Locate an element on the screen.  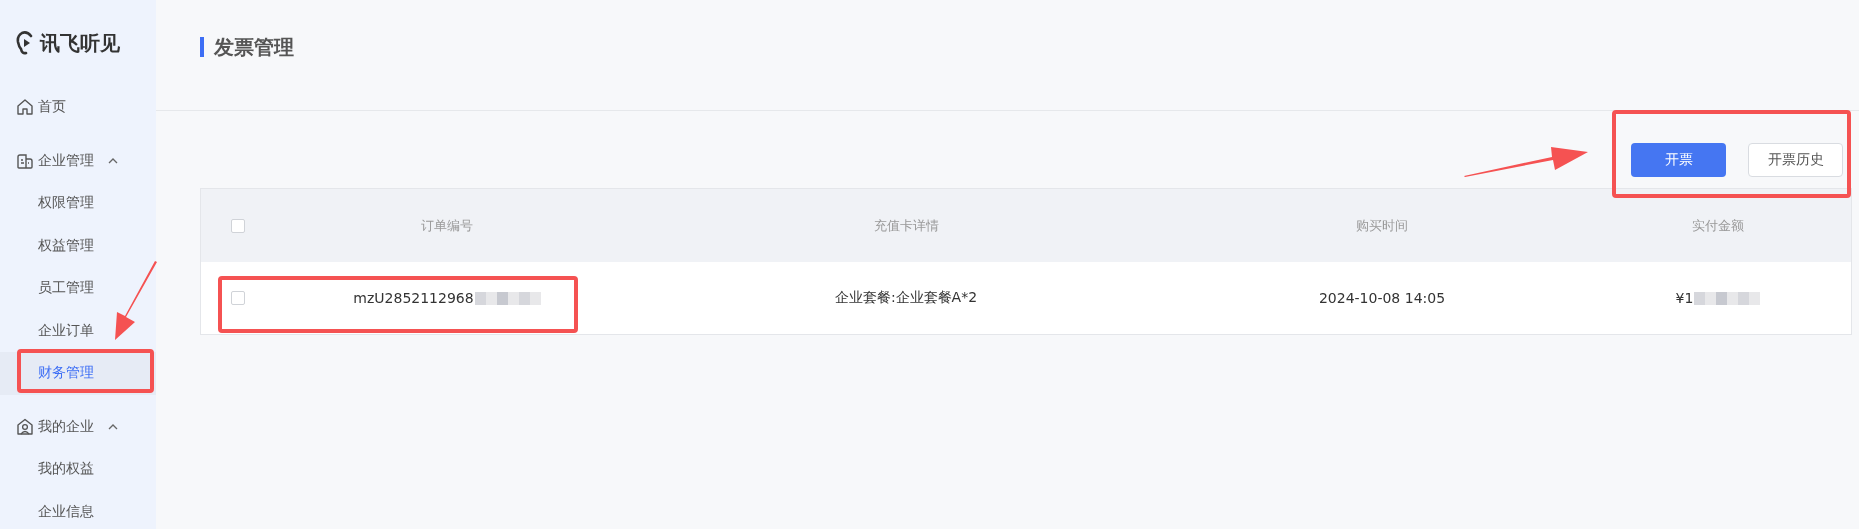
invoice-history-button: 开票历史 is located at coordinates (1795, 160).